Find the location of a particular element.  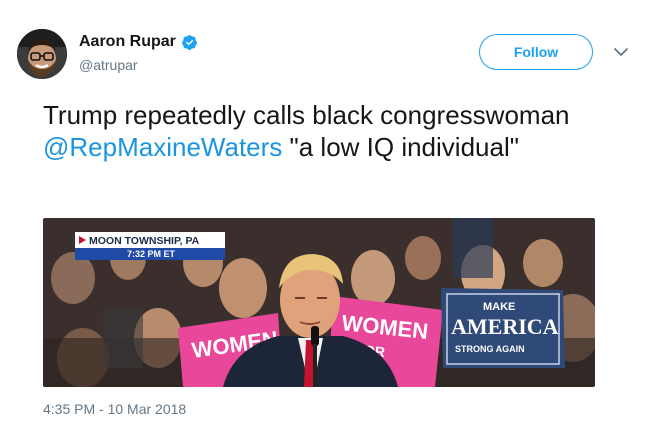

mention-link: @RepMaxineWaters is located at coordinates (162, 147).